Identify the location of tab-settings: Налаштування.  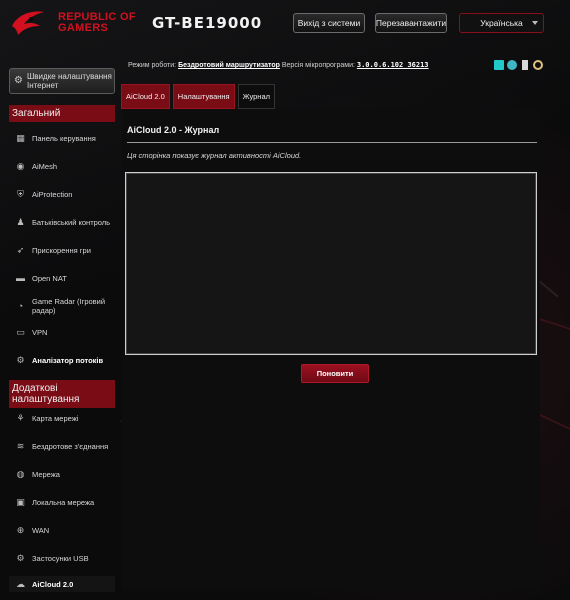
(203, 96).